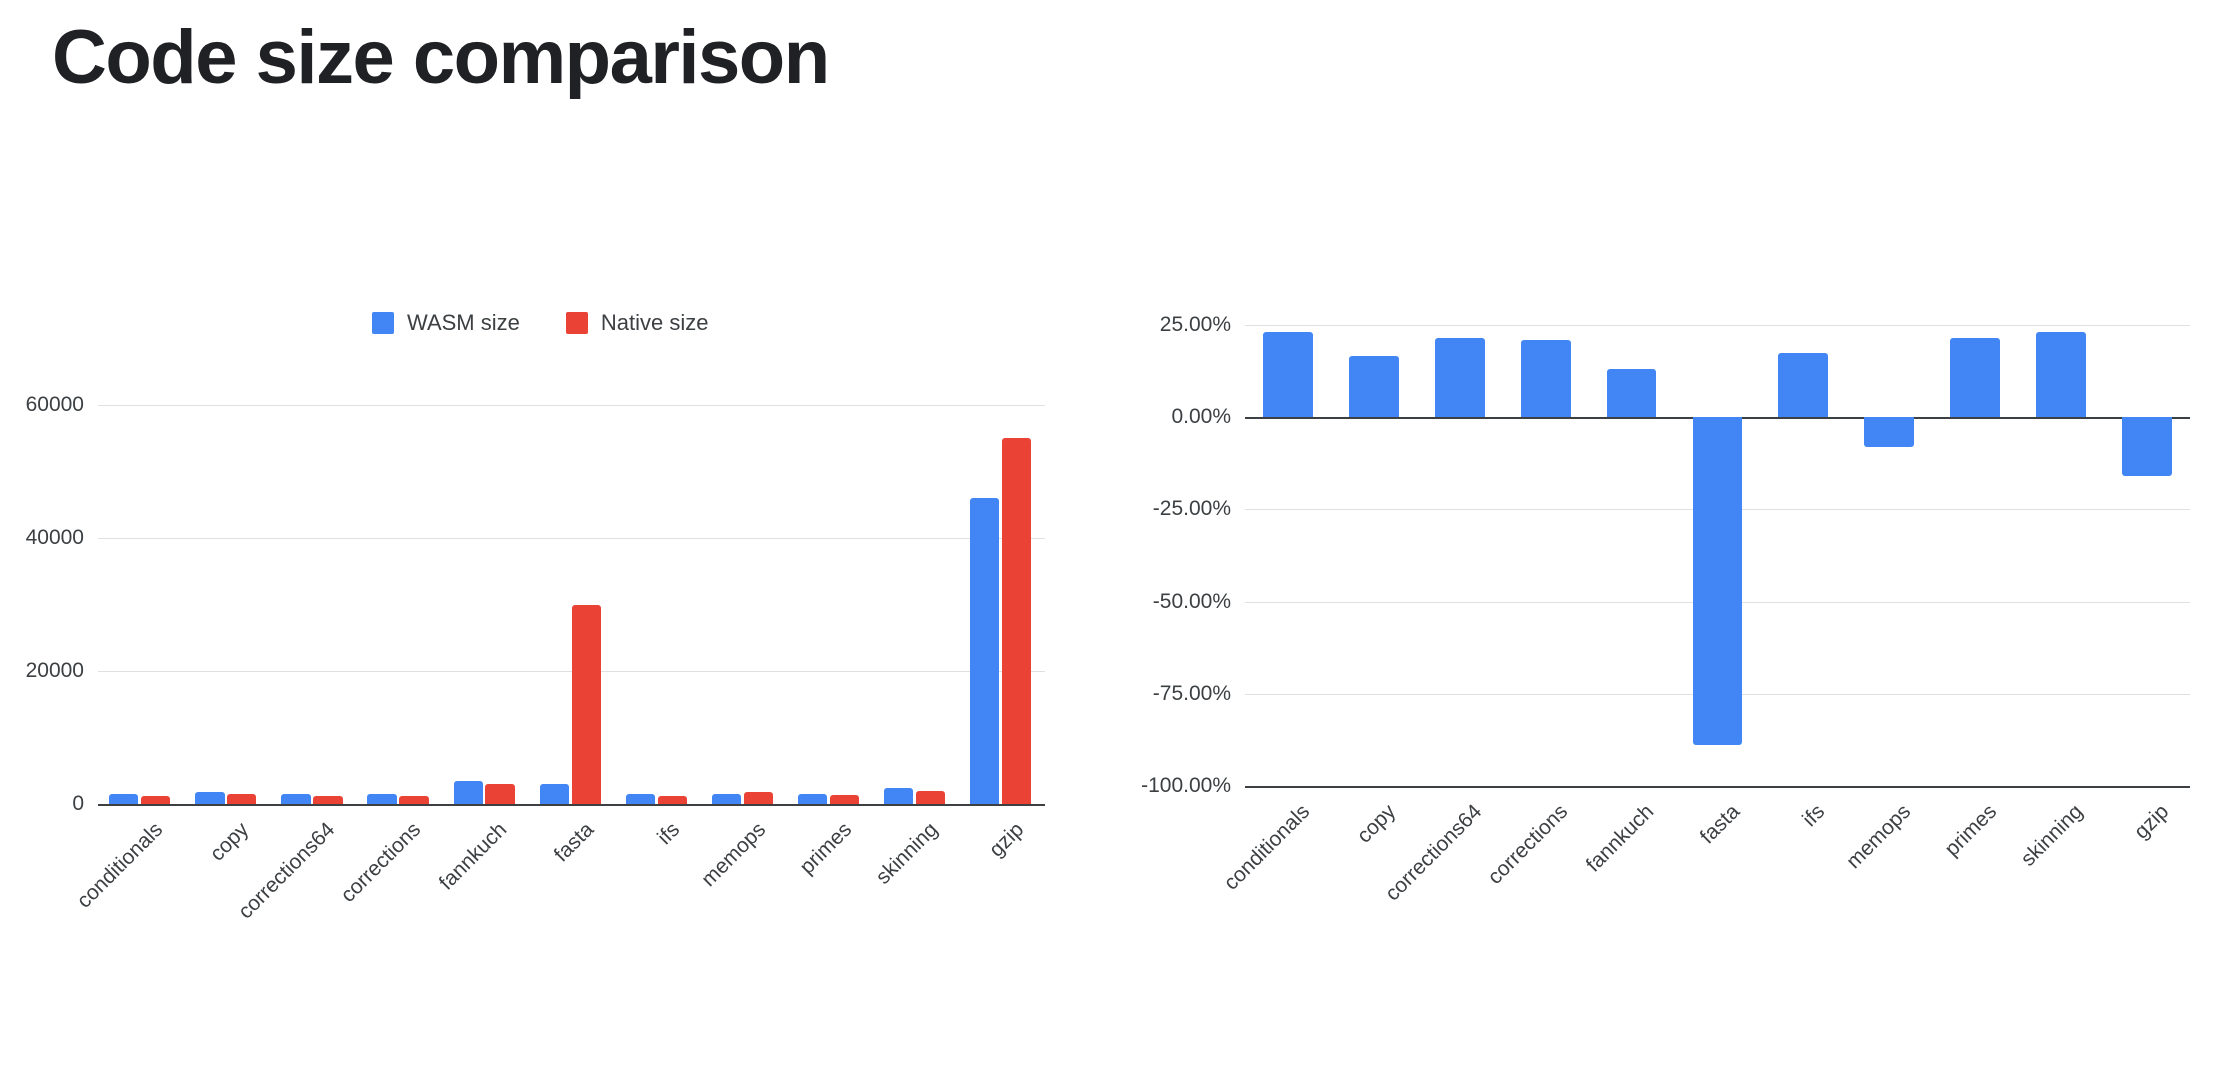 Image resolution: width=2215 pixels, height=1084 pixels. I want to click on y-axis-tick-label: 20000, so click(54, 671).